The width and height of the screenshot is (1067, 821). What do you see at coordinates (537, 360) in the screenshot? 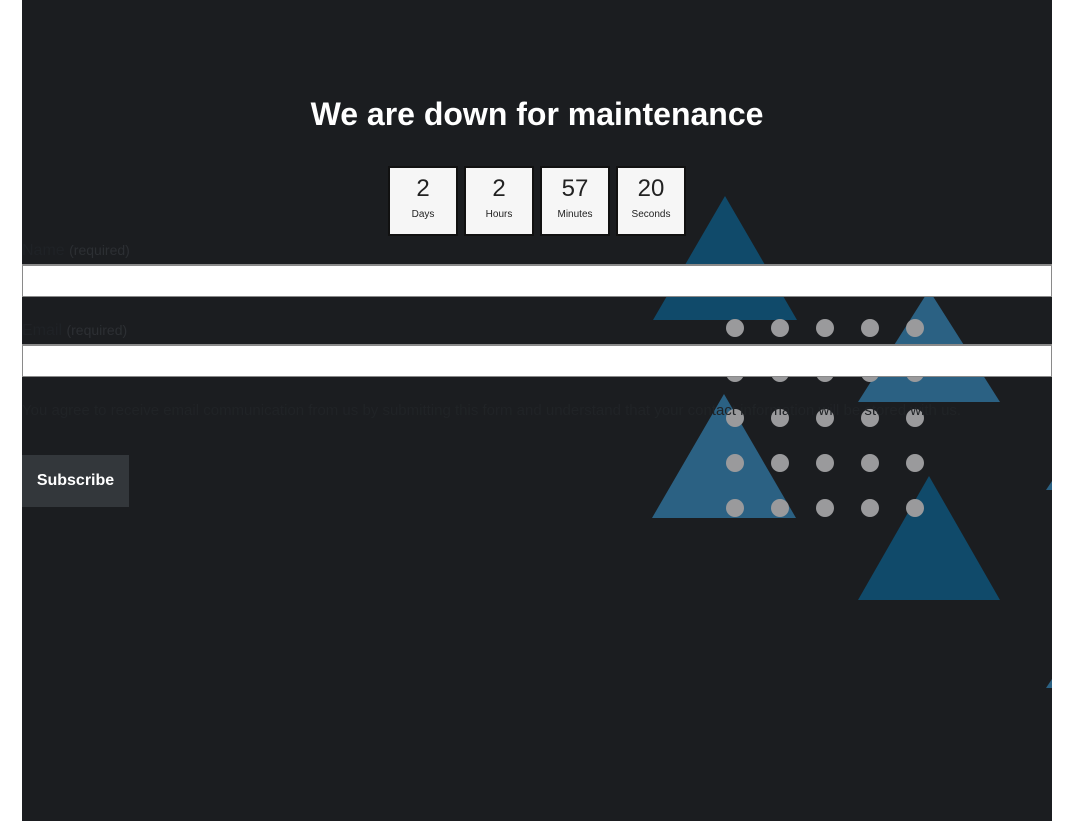
I see `email-field` at bounding box center [537, 360].